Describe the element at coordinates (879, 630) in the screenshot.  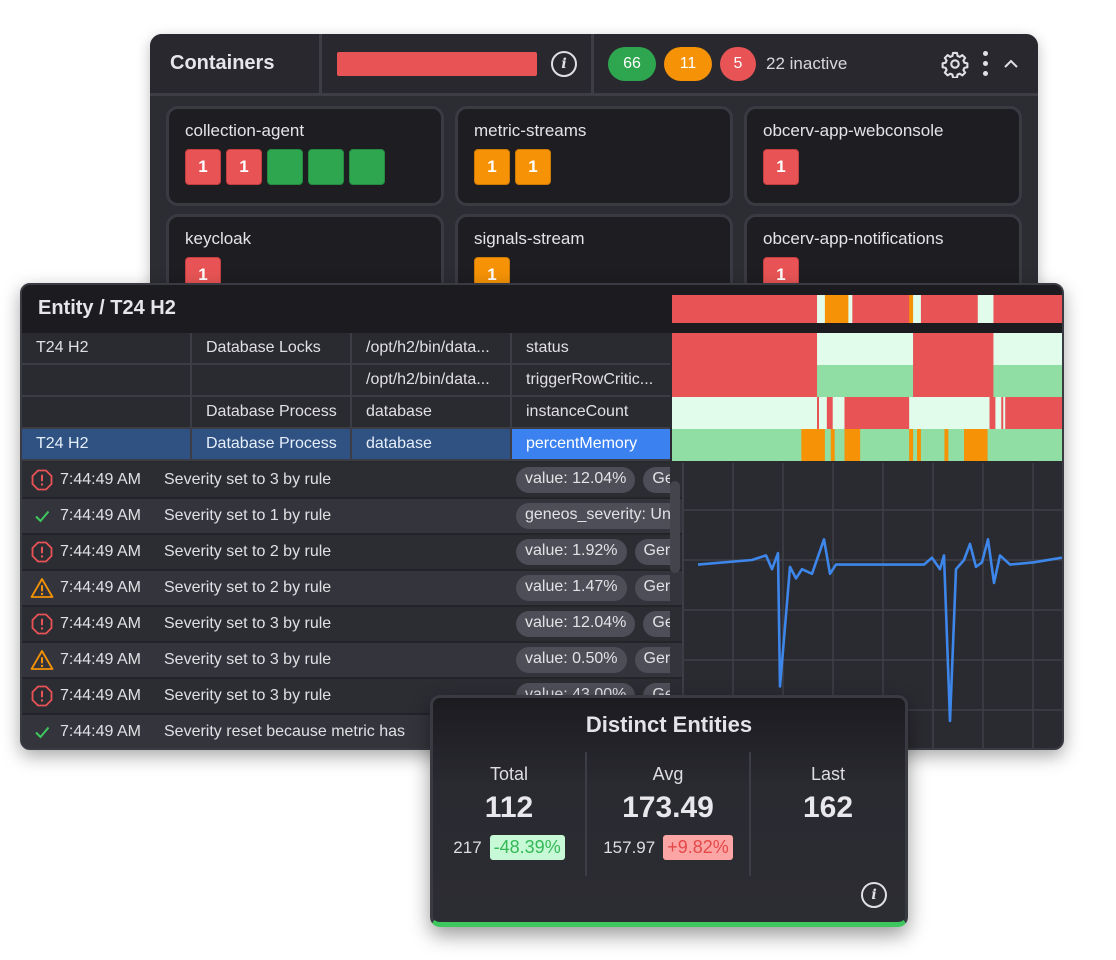
I see `metric-series-line` at that location.